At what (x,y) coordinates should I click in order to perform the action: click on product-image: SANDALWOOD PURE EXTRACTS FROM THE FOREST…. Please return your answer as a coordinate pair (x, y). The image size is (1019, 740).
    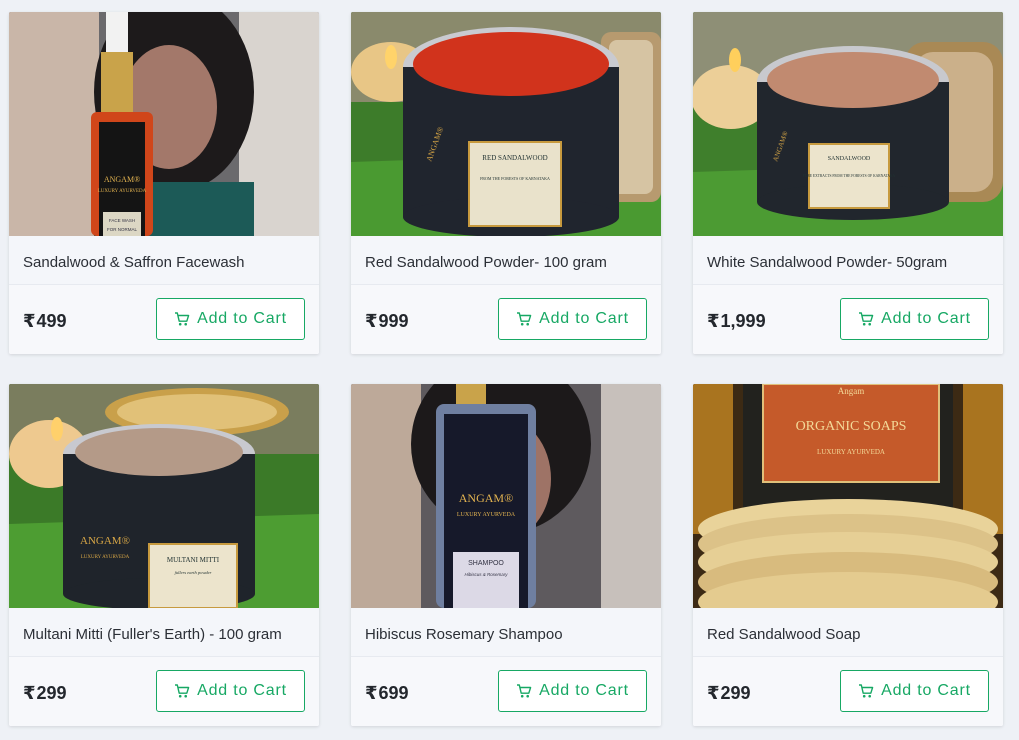
    Looking at the image, I should click on (848, 124).